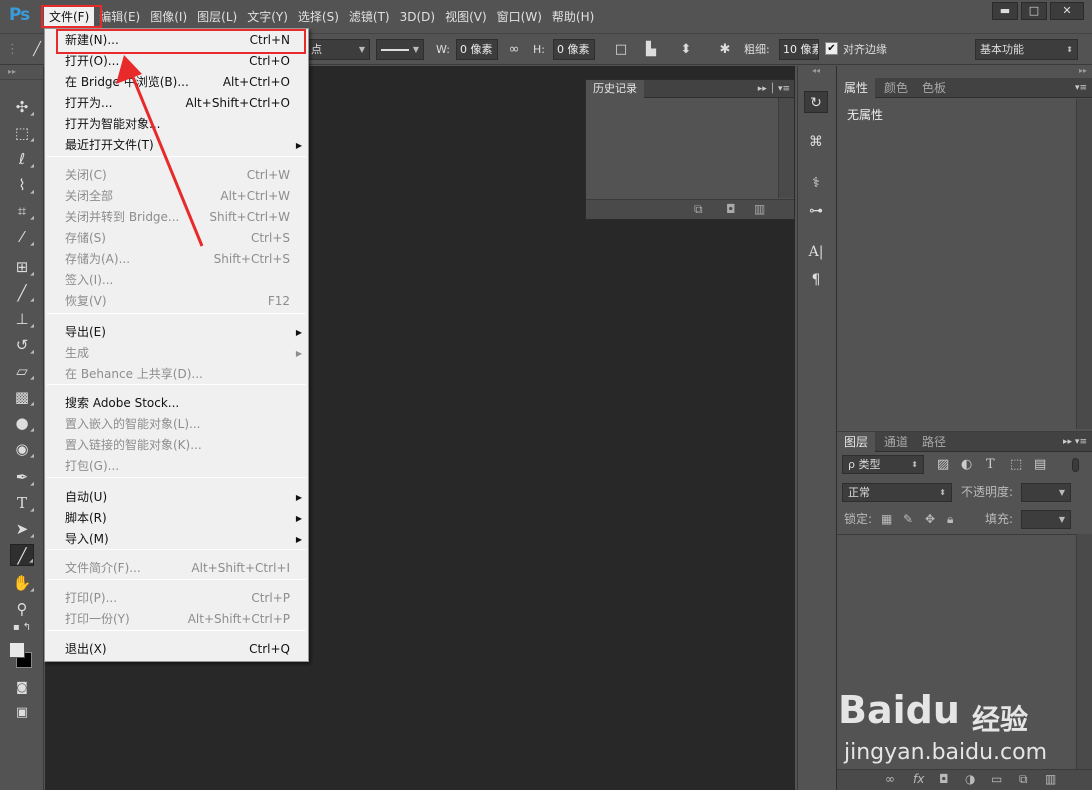 The width and height of the screenshot is (1092, 790). What do you see at coordinates (856, 88) in the screenshot?
I see `tab-properties: 属性` at bounding box center [856, 88].